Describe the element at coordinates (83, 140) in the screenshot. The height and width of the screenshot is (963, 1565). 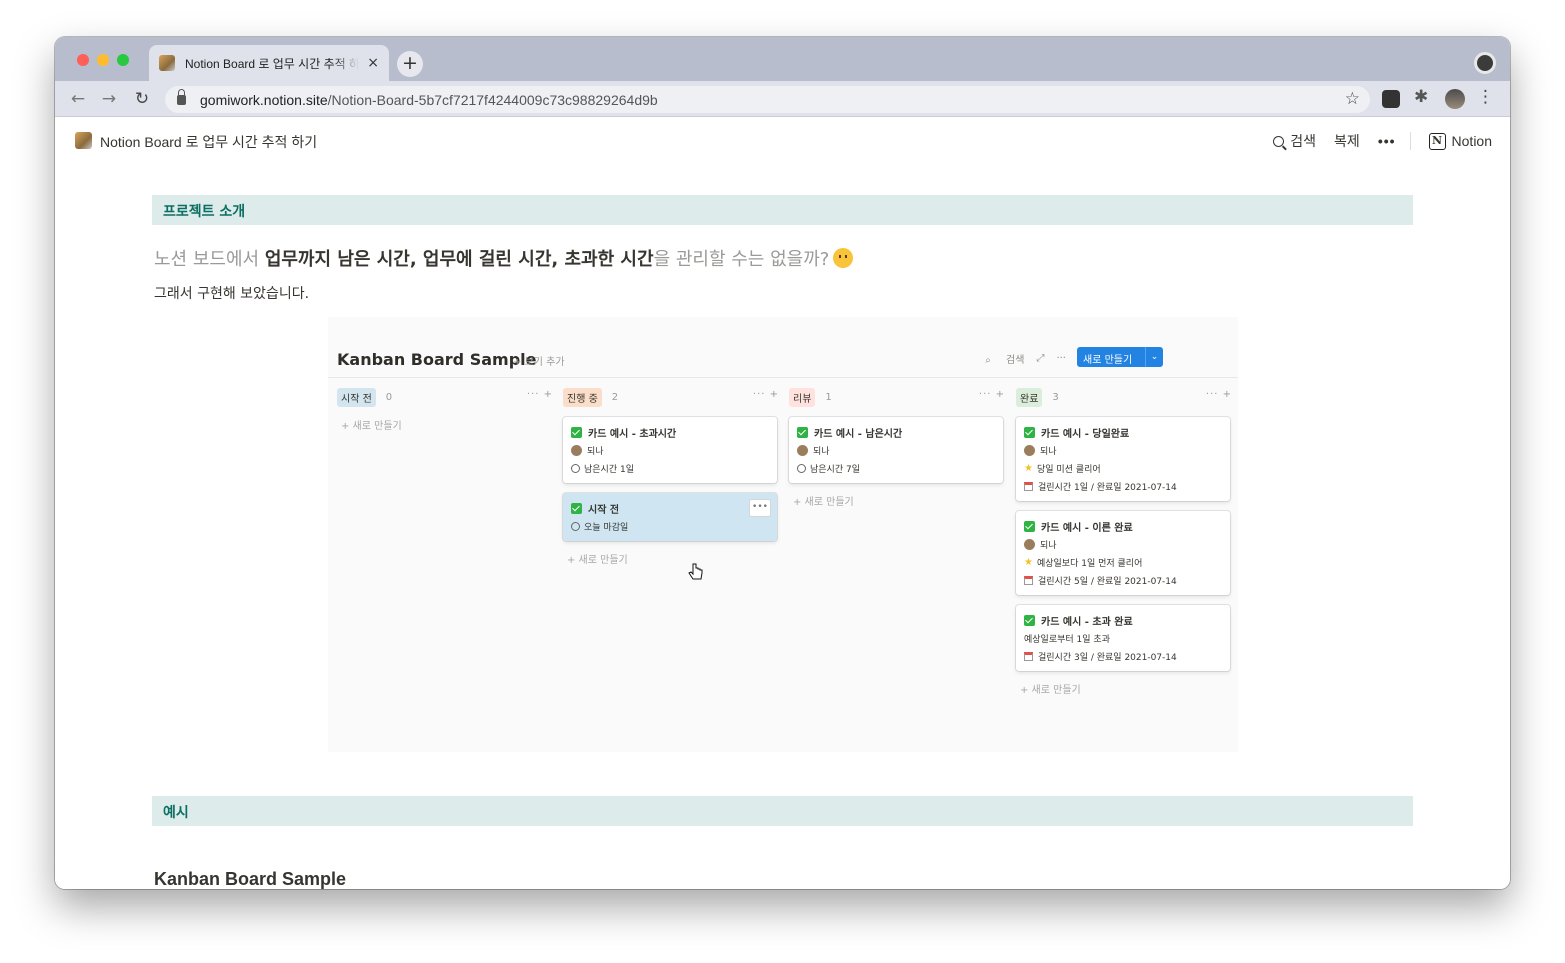
I see `page-icon` at that location.